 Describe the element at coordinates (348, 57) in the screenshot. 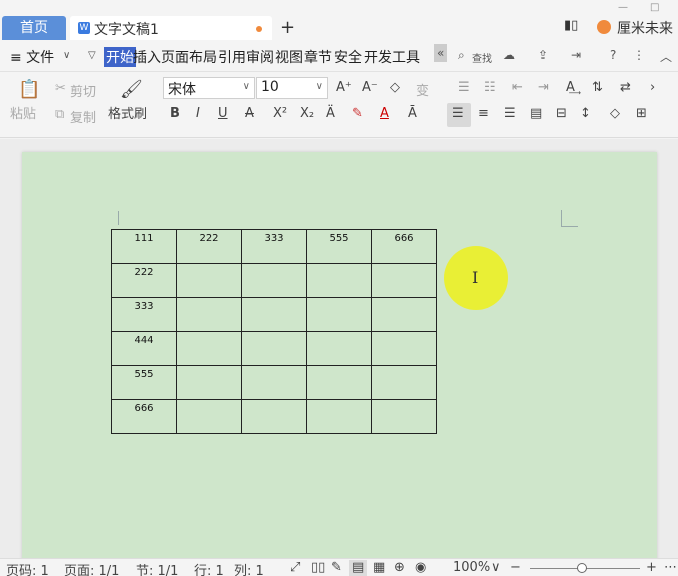

I see `tab-security: 安全` at that location.